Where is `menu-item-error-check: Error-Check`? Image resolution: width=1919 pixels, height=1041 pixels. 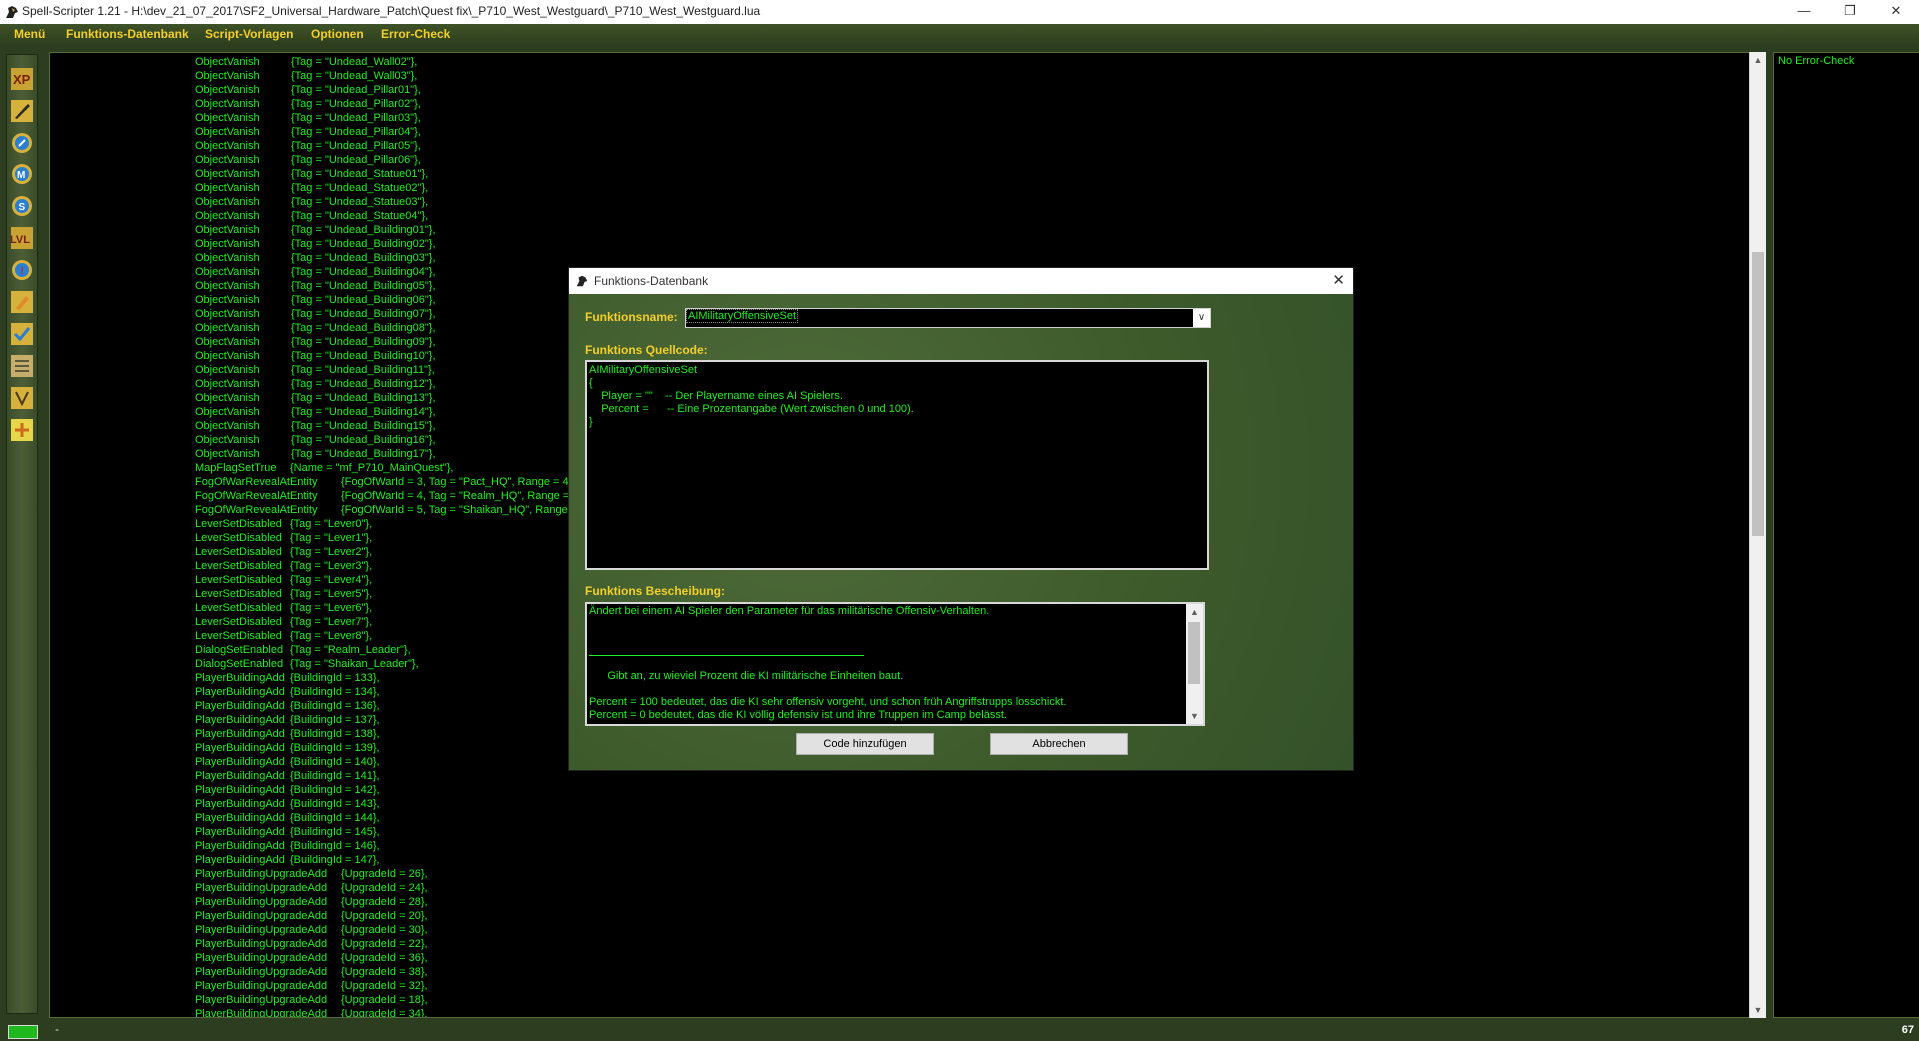 menu-item-error-check: Error-Check is located at coordinates (415, 34).